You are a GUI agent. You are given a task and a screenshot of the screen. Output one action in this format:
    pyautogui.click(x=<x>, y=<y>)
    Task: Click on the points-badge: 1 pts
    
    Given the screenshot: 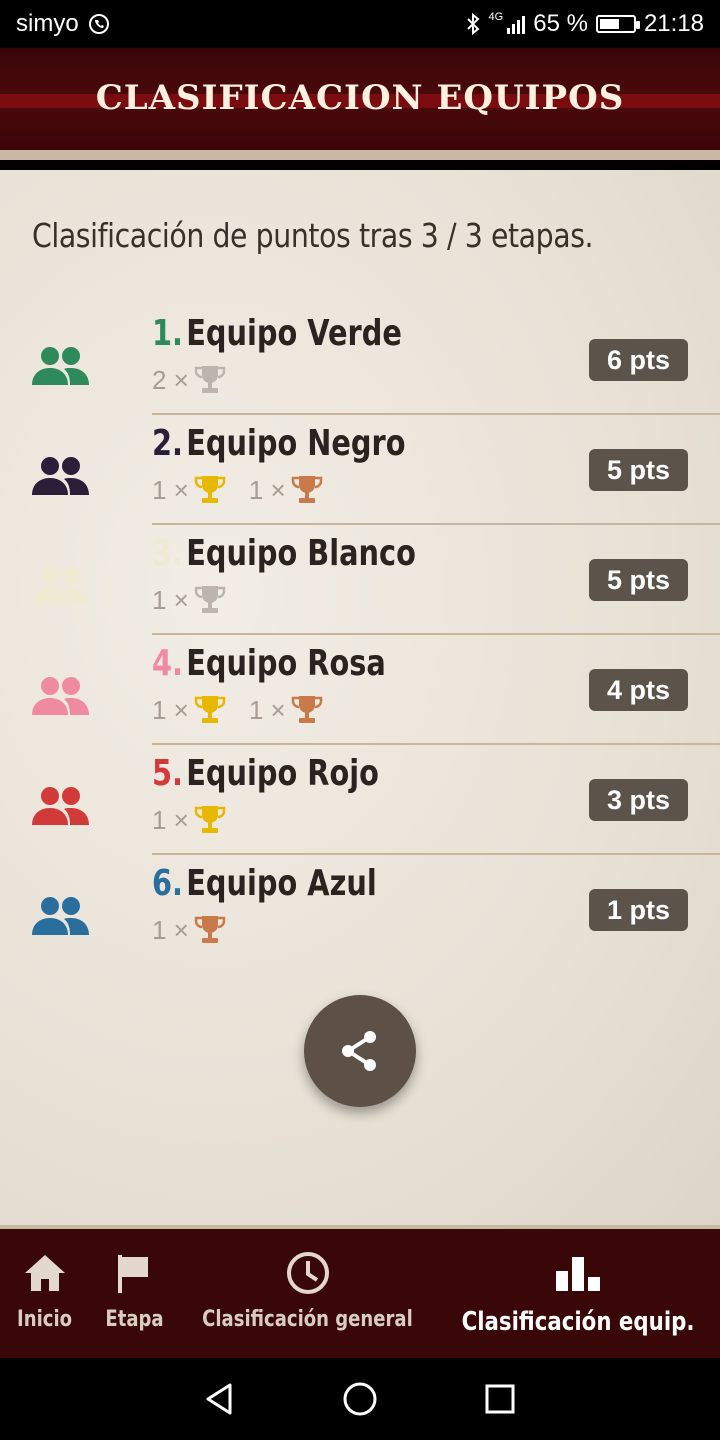 What is the action you would take?
    pyautogui.click(x=638, y=910)
    